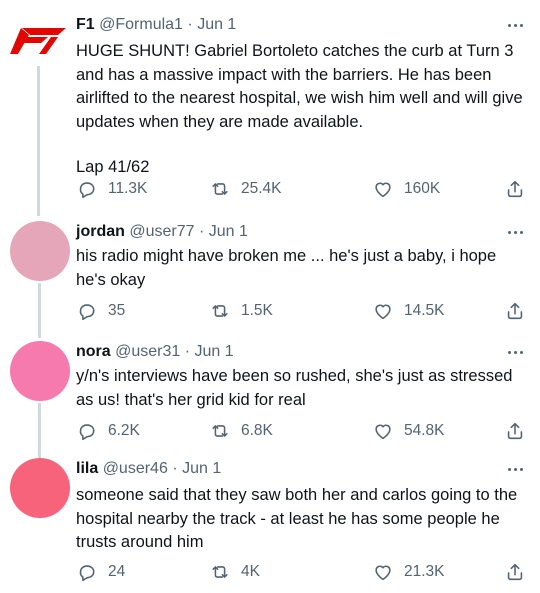  What do you see at coordinates (38, 41) in the screenshot?
I see `f1-logo-icon` at bounding box center [38, 41].